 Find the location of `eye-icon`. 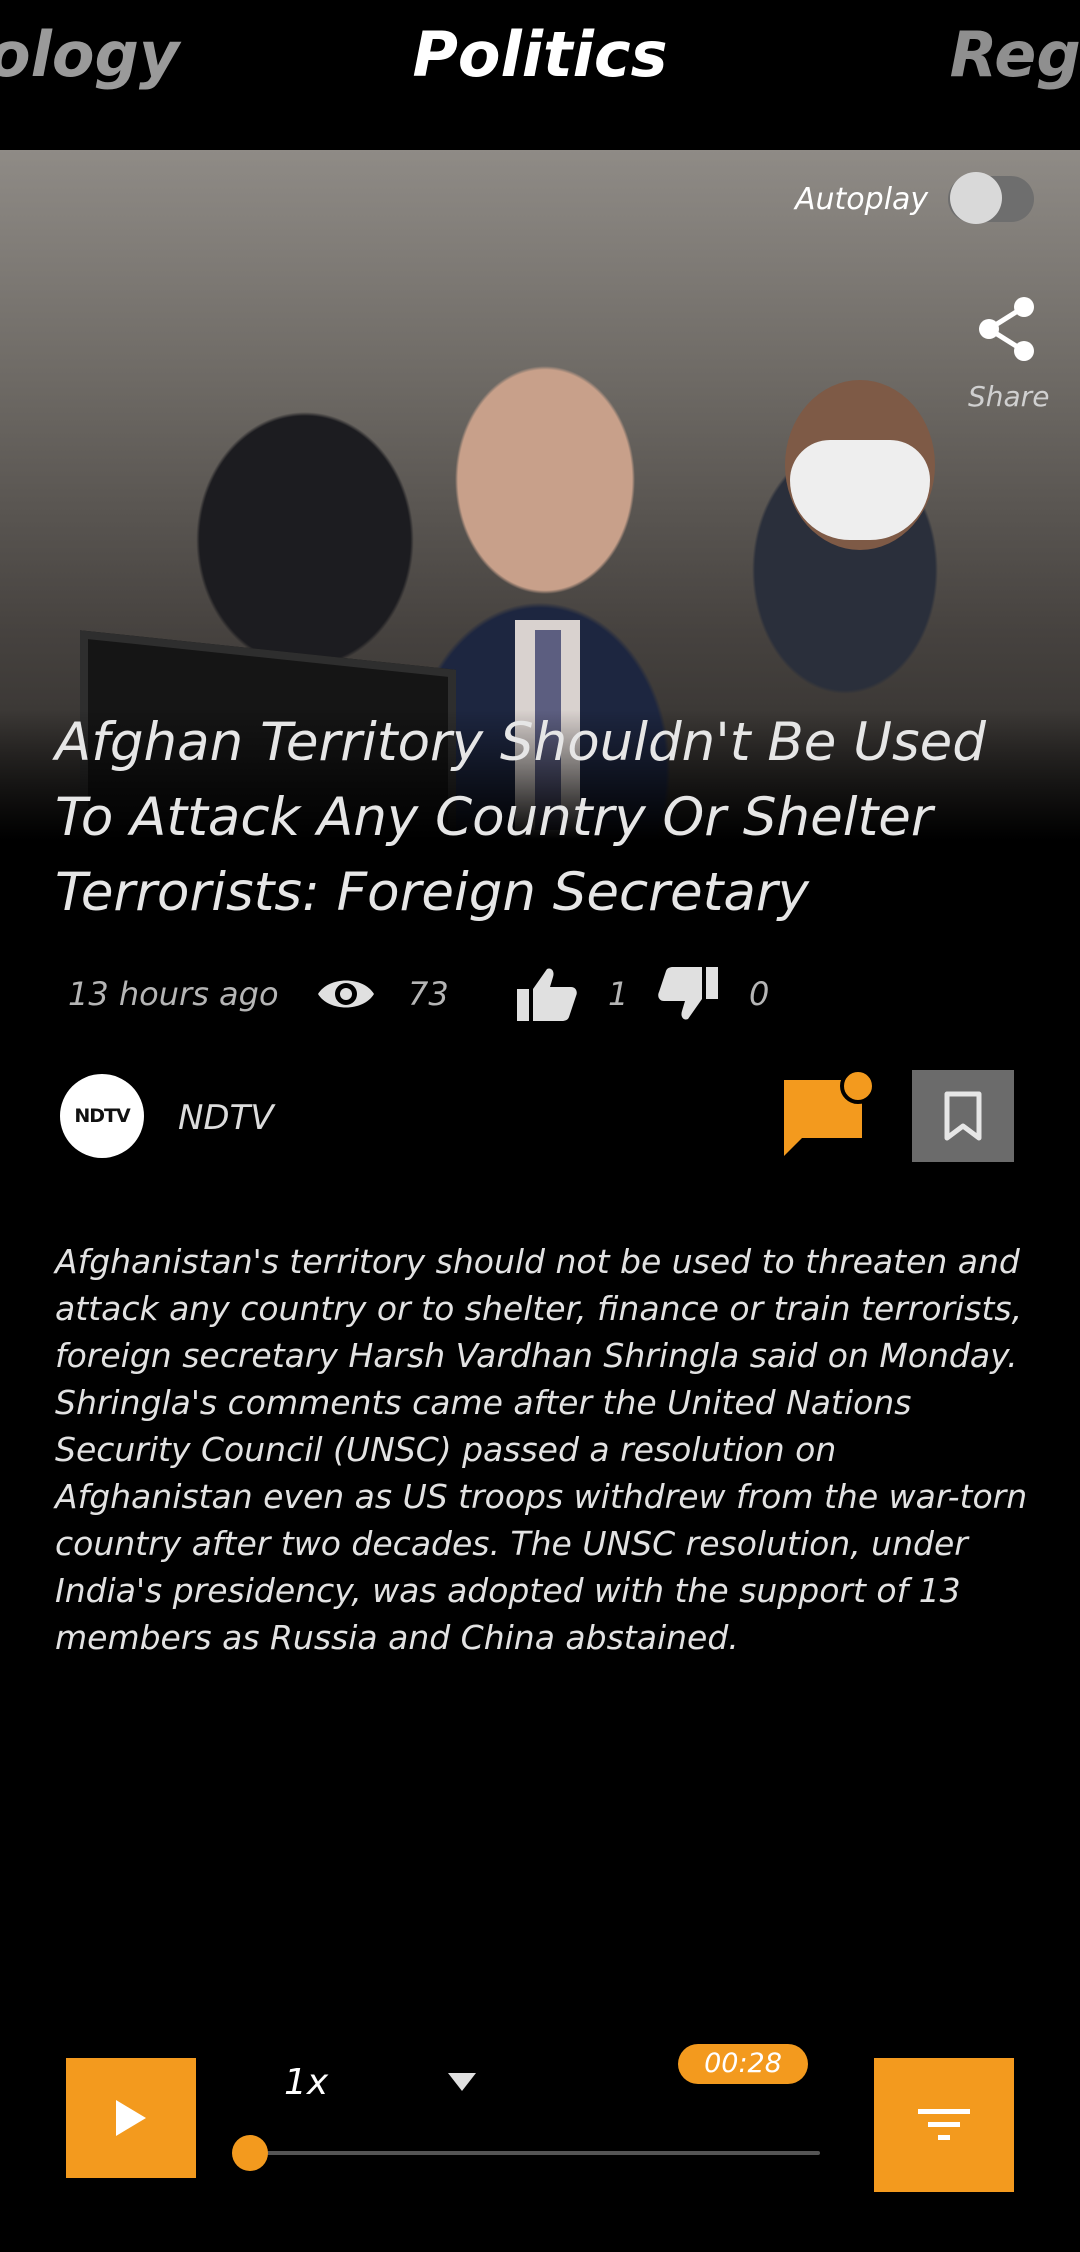

eye-icon is located at coordinates (346, 994).